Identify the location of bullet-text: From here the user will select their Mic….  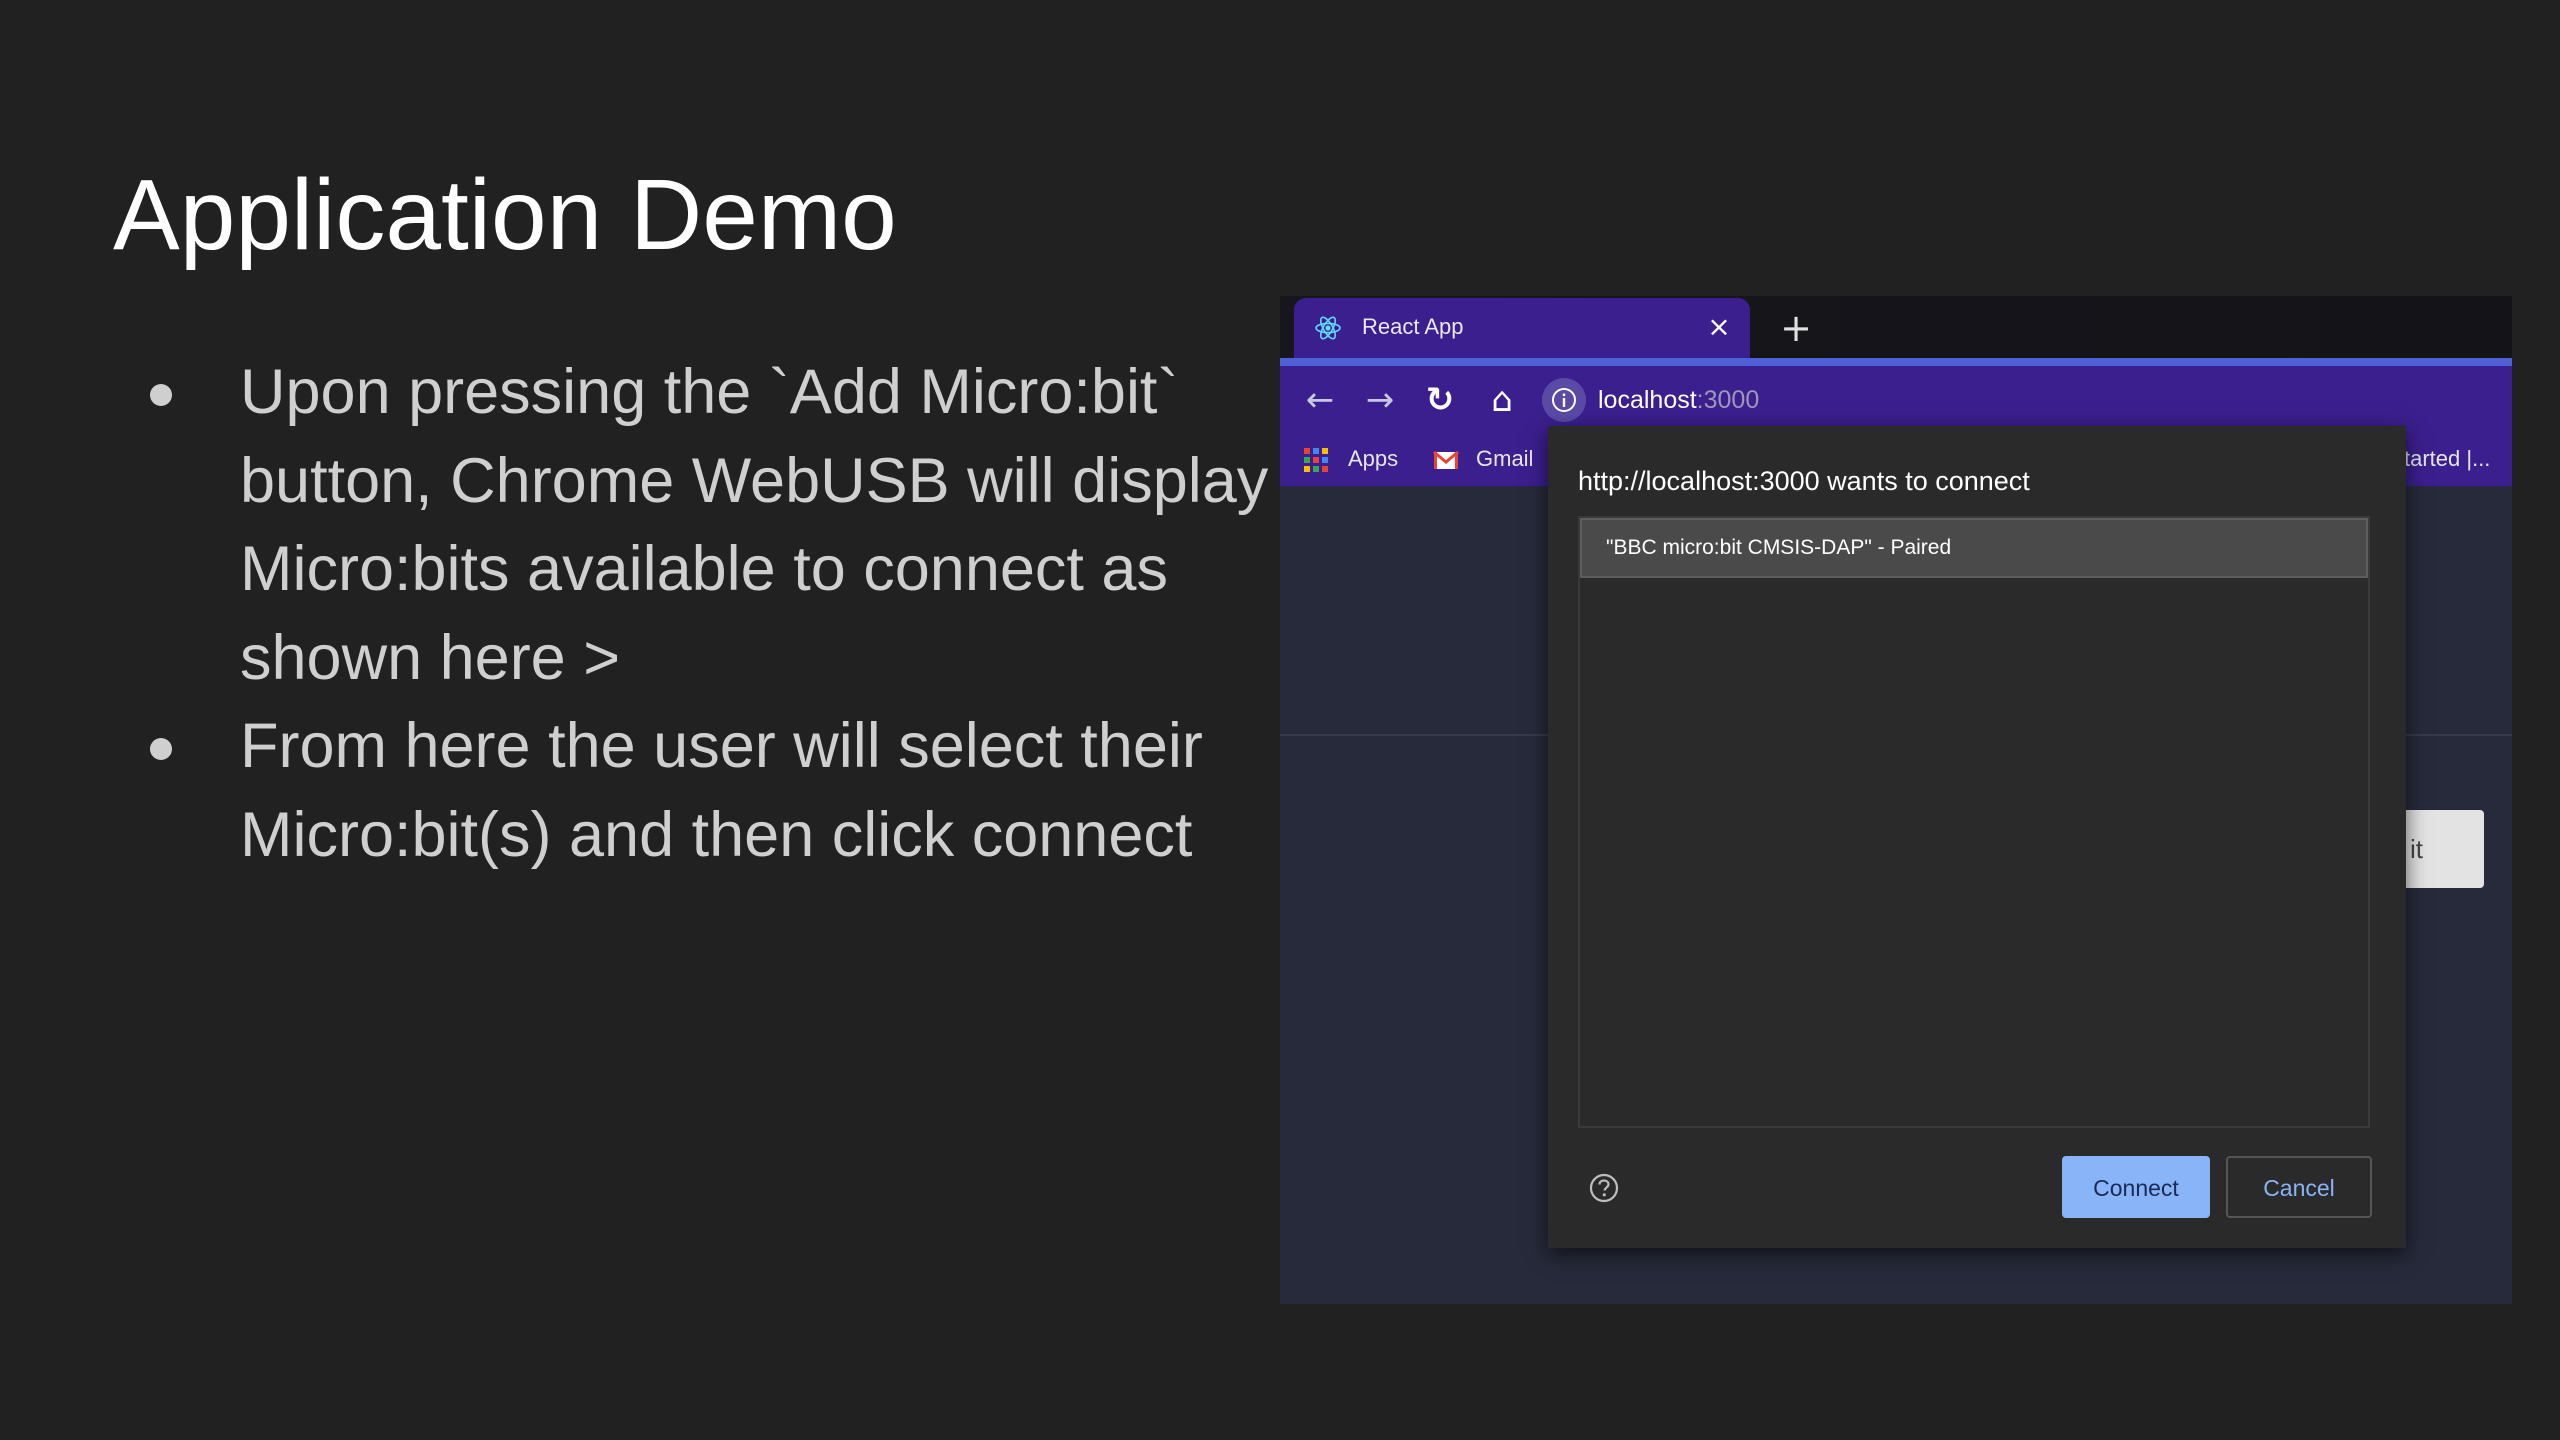
(721, 790).